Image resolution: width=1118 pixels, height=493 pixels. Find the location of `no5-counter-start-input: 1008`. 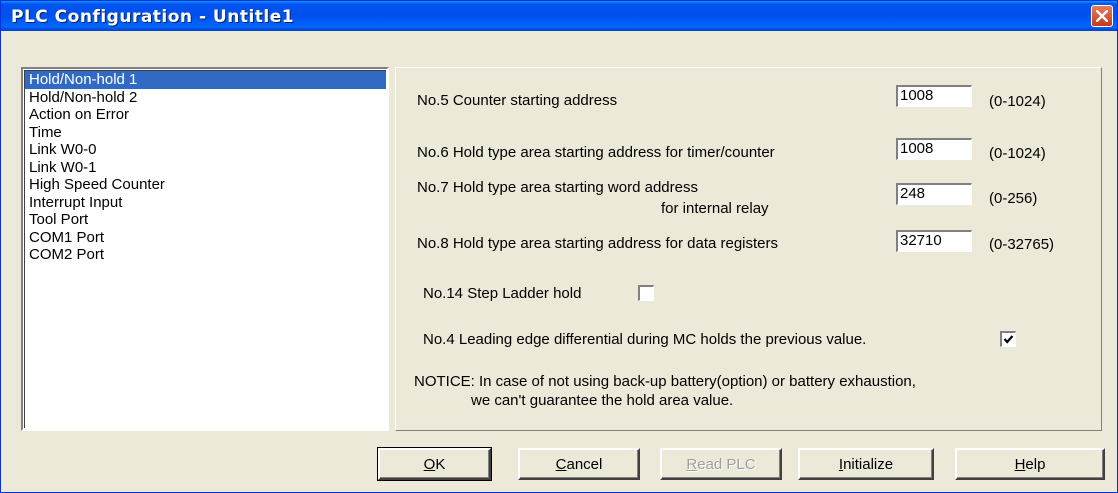

no5-counter-start-input: 1008 is located at coordinates (934, 96).